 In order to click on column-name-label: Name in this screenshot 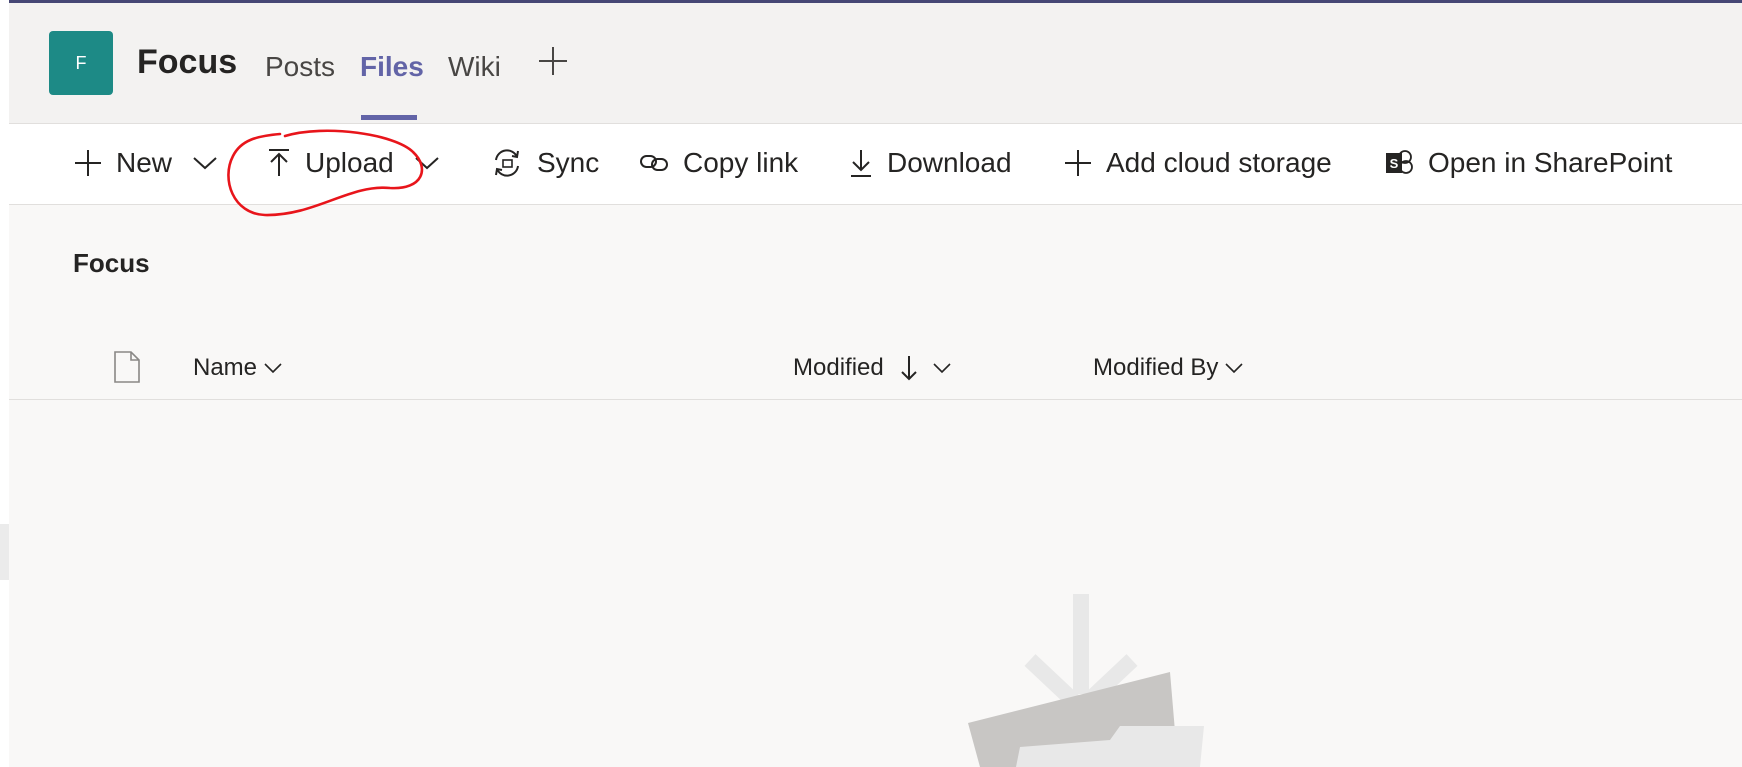, I will do `click(225, 367)`.